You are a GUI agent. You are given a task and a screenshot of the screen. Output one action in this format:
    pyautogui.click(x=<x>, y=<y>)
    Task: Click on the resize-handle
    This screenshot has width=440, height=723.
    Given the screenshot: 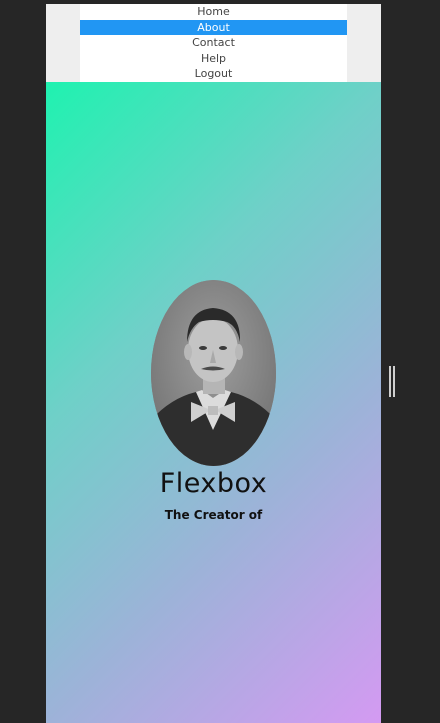 What is the action you would take?
    pyautogui.click(x=392, y=381)
    